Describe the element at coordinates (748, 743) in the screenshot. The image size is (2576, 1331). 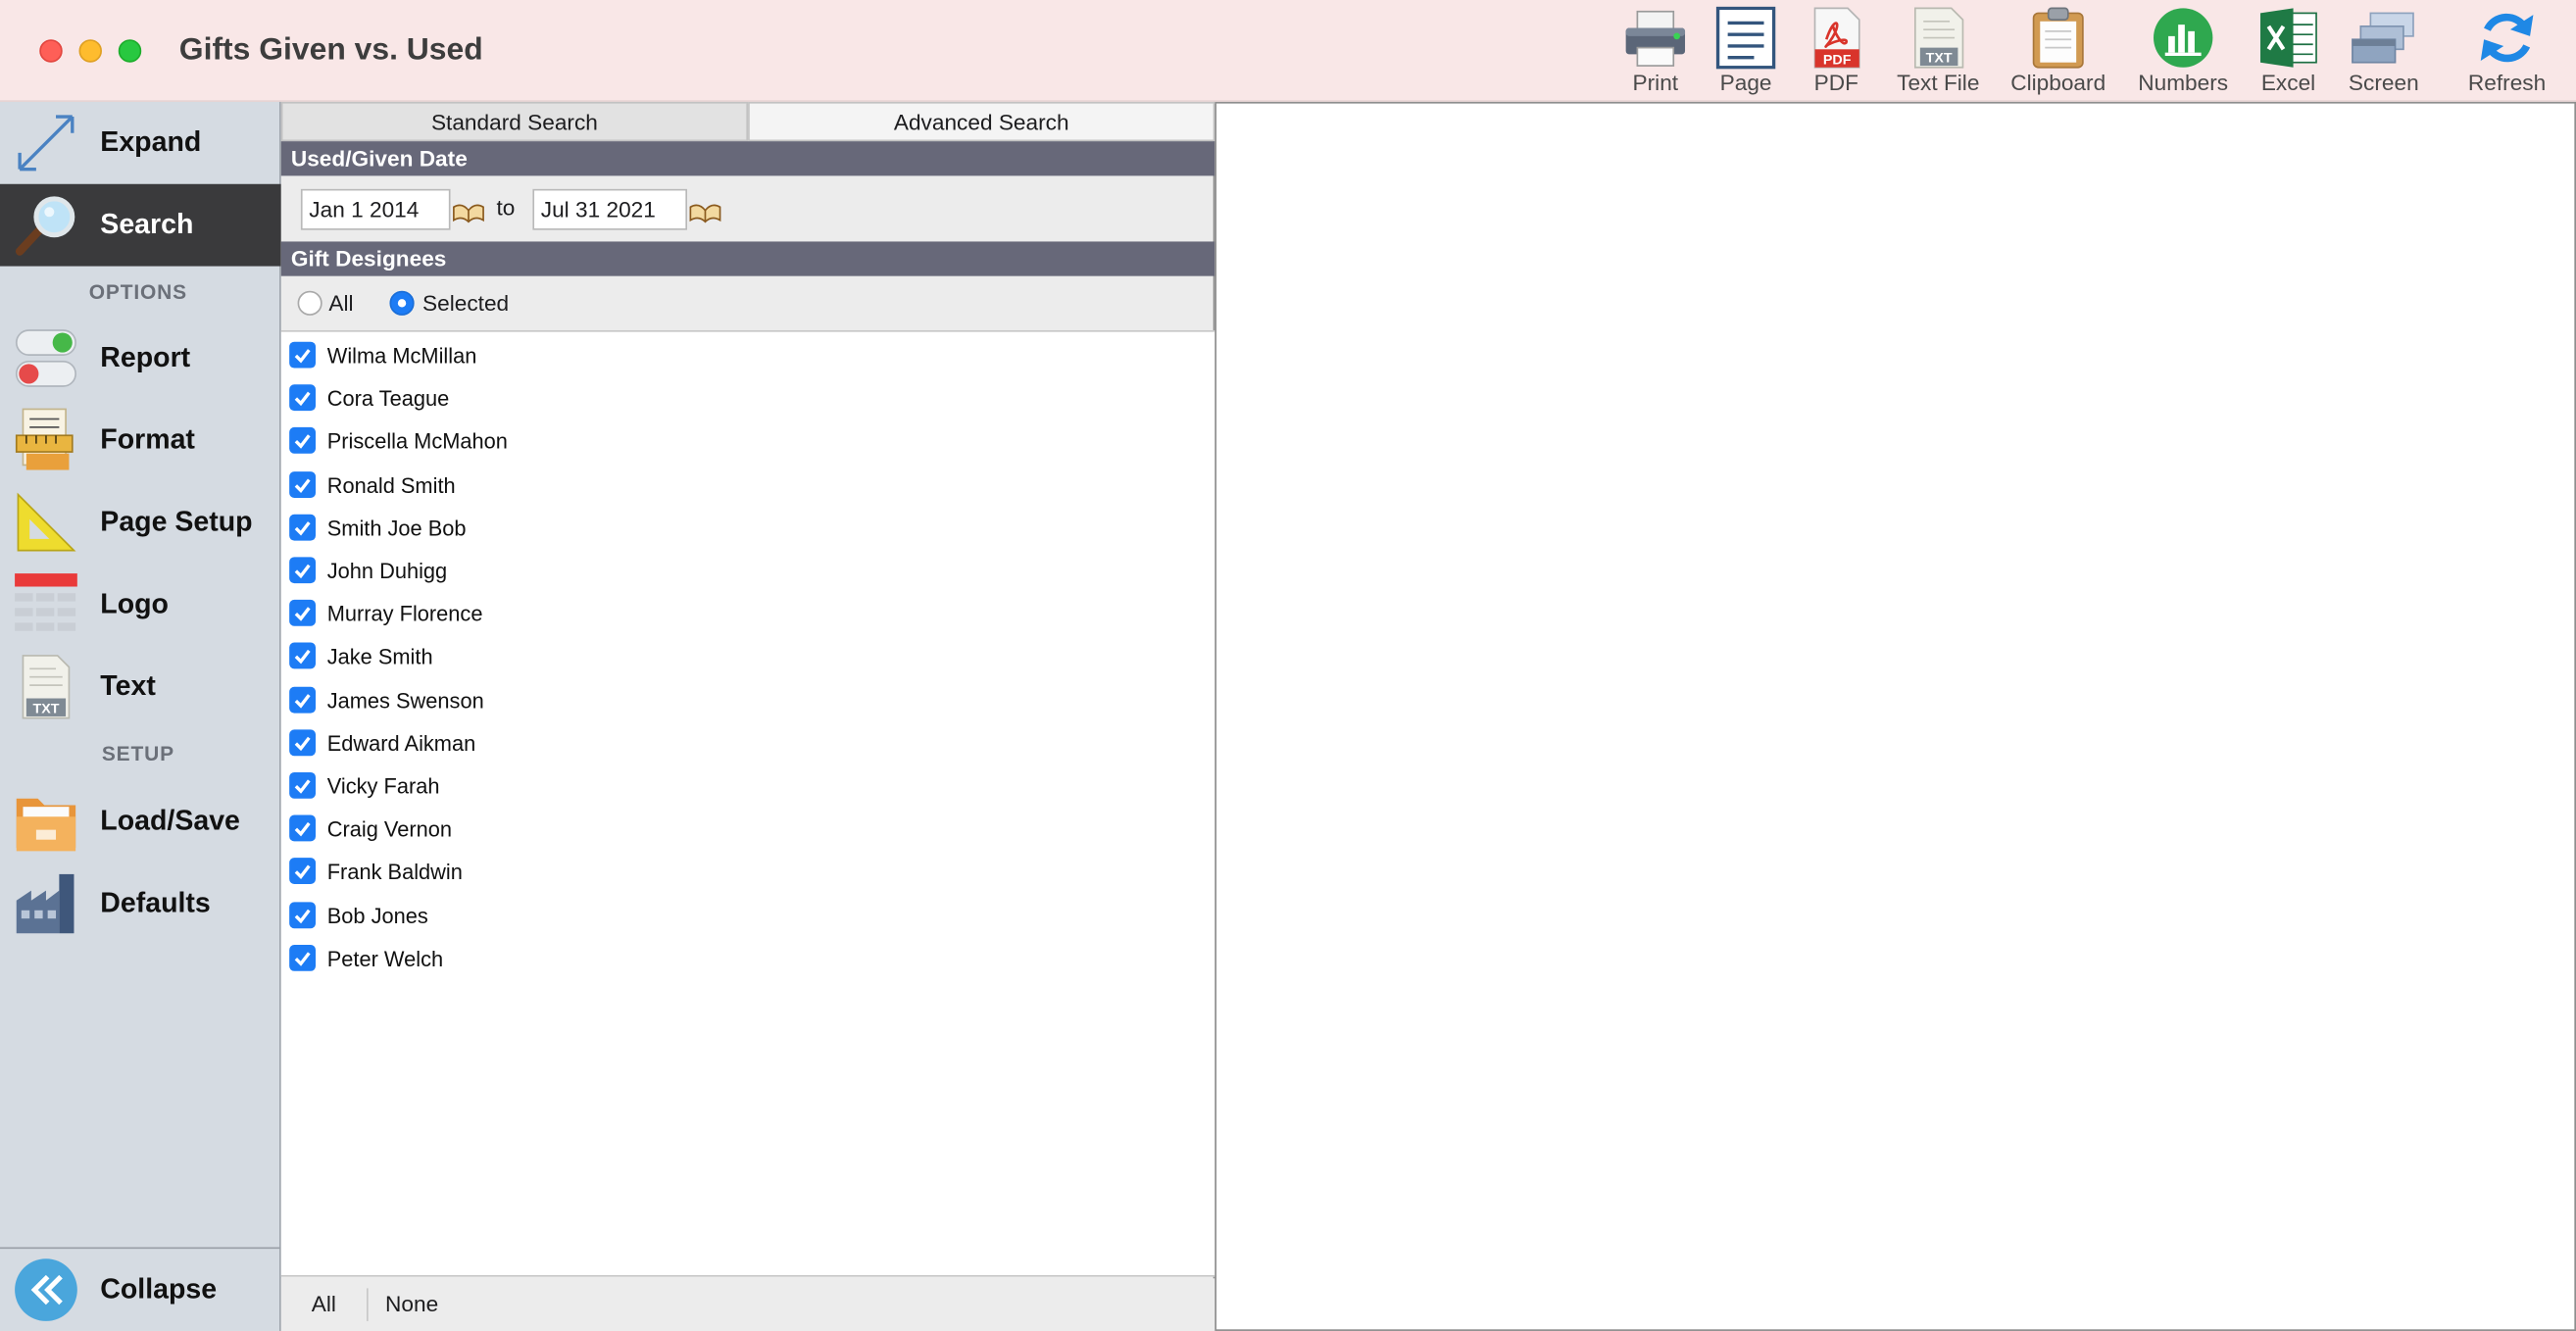
I see `designee-row: Edward Aikman` at that location.